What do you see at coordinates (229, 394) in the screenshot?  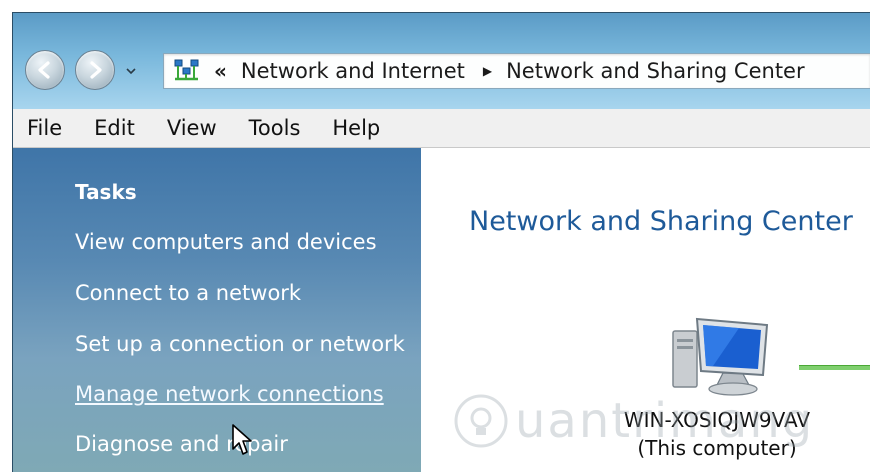 I see `task-manage-network-connections: Manage network connections` at bounding box center [229, 394].